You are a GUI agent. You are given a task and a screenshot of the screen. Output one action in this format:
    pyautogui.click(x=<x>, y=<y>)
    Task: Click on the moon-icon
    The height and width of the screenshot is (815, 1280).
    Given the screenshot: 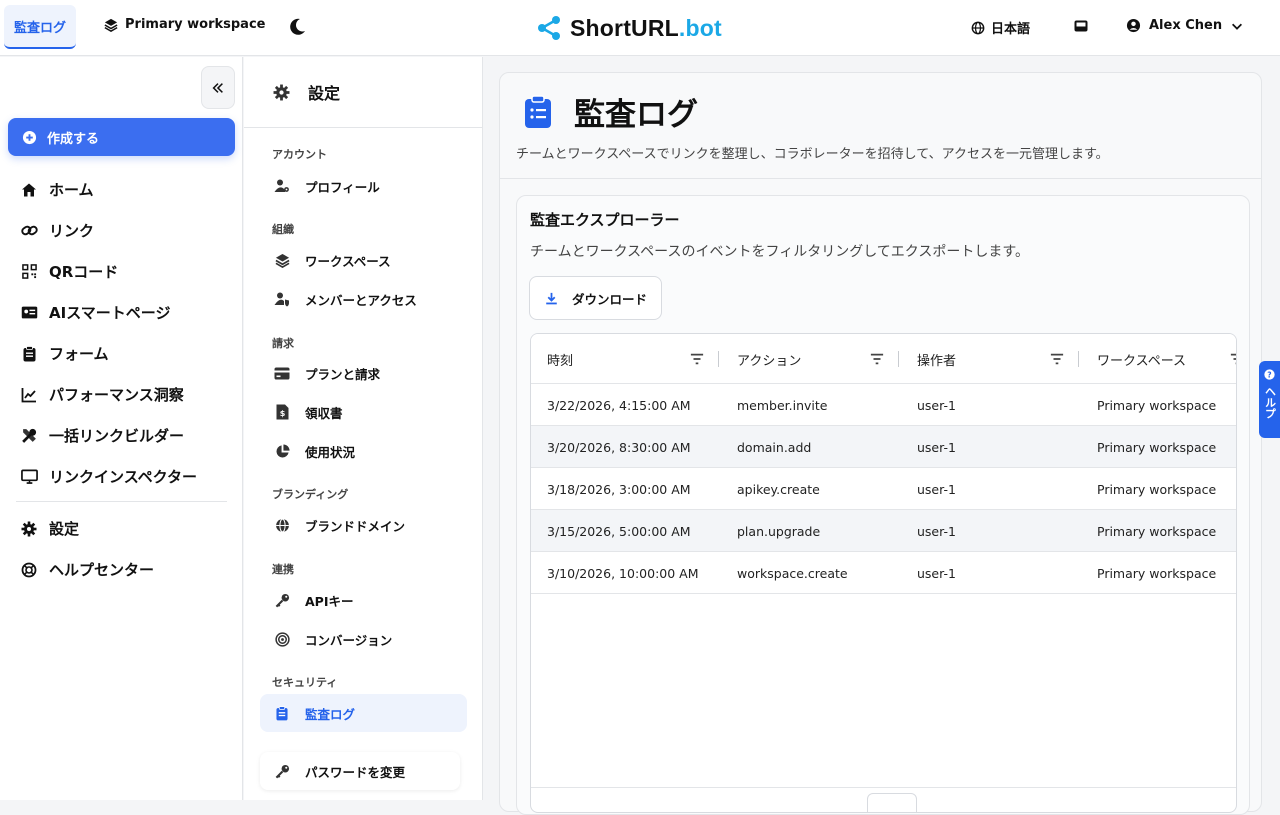 What is the action you would take?
    pyautogui.click(x=297, y=27)
    